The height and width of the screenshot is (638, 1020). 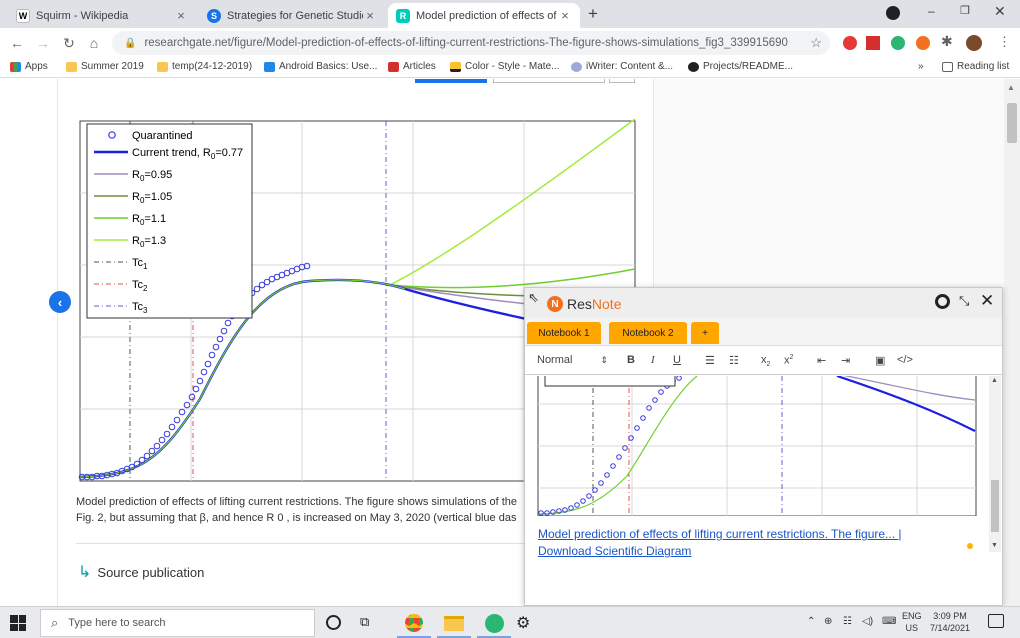 I want to click on restore-icon: ❐, so click(x=965, y=10).